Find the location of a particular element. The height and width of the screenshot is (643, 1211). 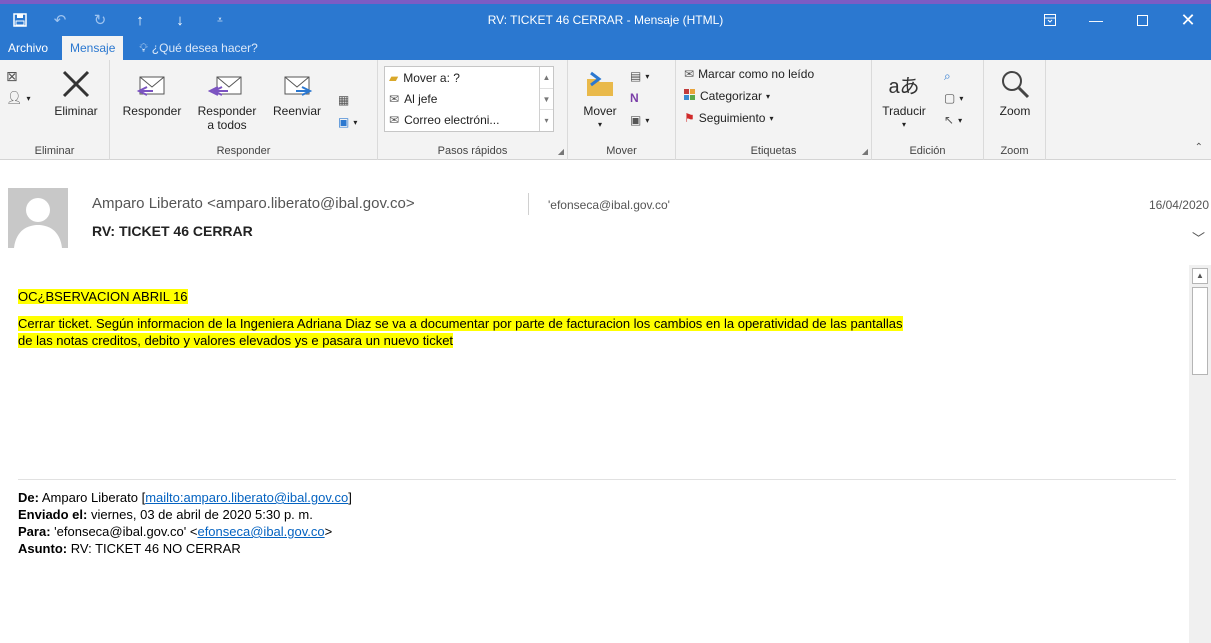

scroll-up-arrow-icon: ▲ is located at coordinates (1200, 276).